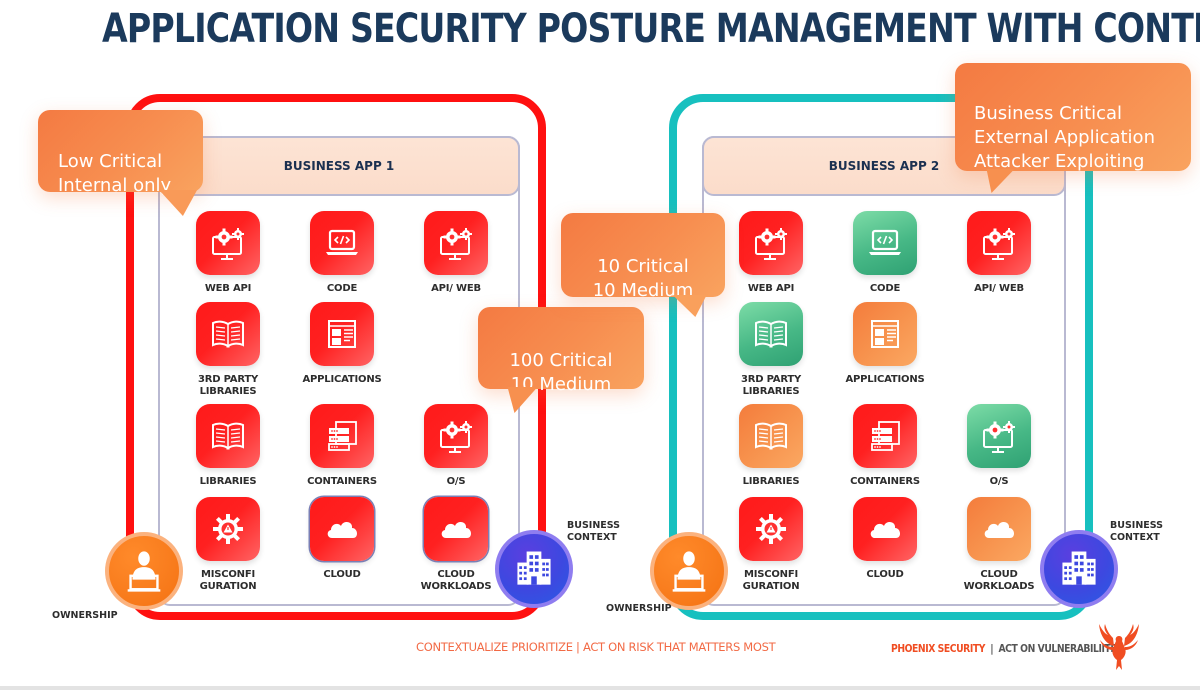 Image resolution: width=1200 pixels, height=690 pixels. Describe the element at coordinates (999, 580) in the screenshot. I see `asset-tile-label: CLOUD WORKLOADS` at that location.